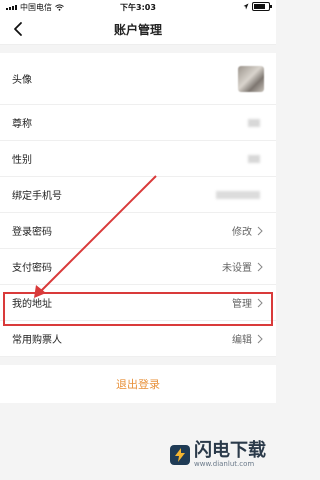 This screenshot has height=480, width=320. What do you see at coordinates (138, 339) in the screenshot?
I see `row-frequent-buyers: 常用购票人 编辑` at bounding box center [138, 339].